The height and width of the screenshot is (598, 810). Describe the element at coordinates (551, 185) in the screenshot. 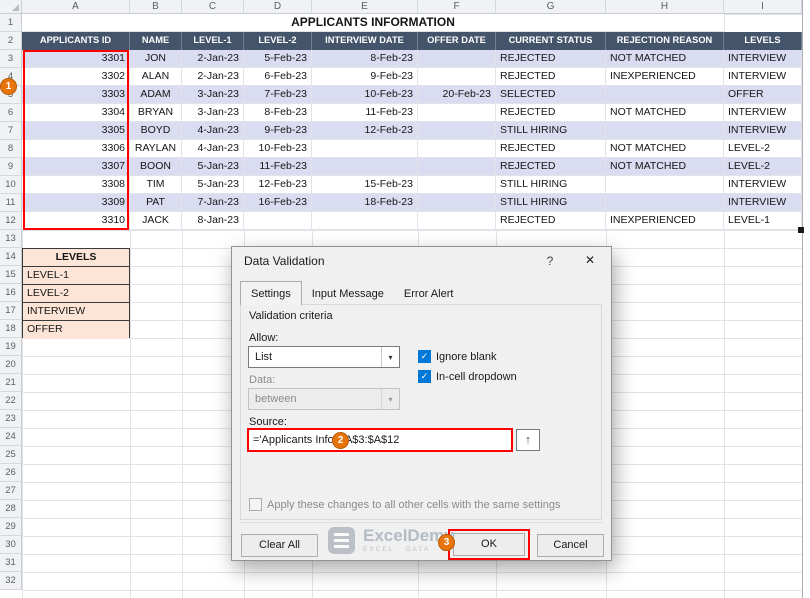

I see `cell-G10: STILL HIRING` at that location.